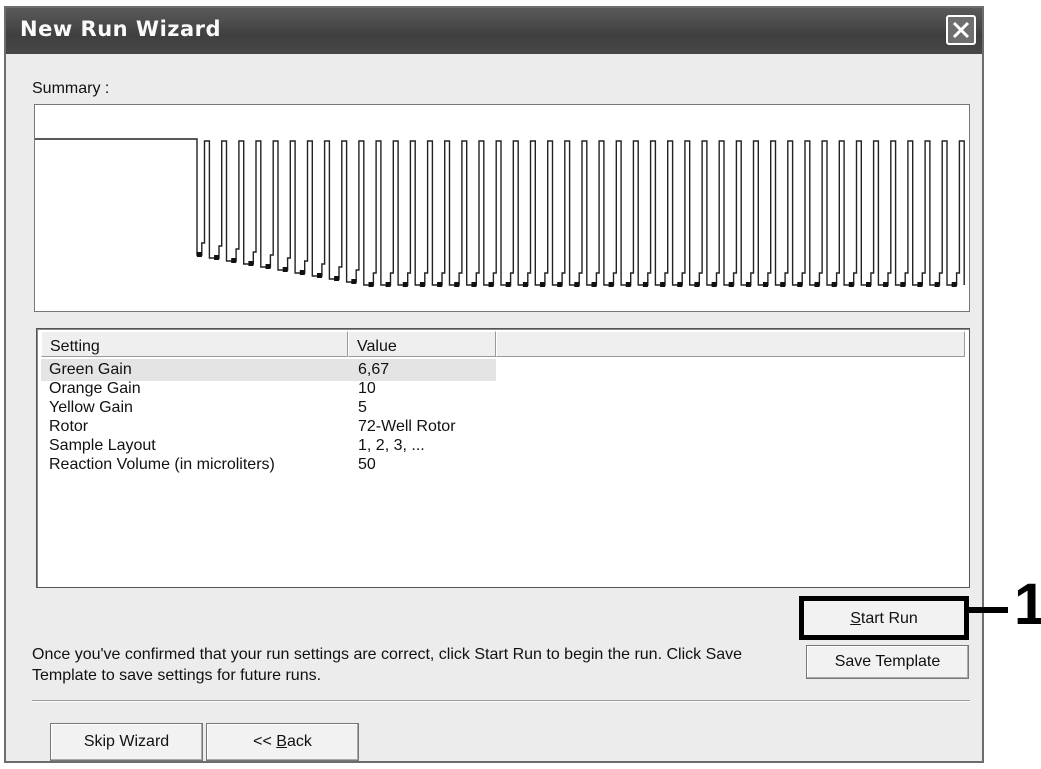 This screenshot has height=769, width=1041. I want to click on back-mnemonic: B, so click(281, 741).